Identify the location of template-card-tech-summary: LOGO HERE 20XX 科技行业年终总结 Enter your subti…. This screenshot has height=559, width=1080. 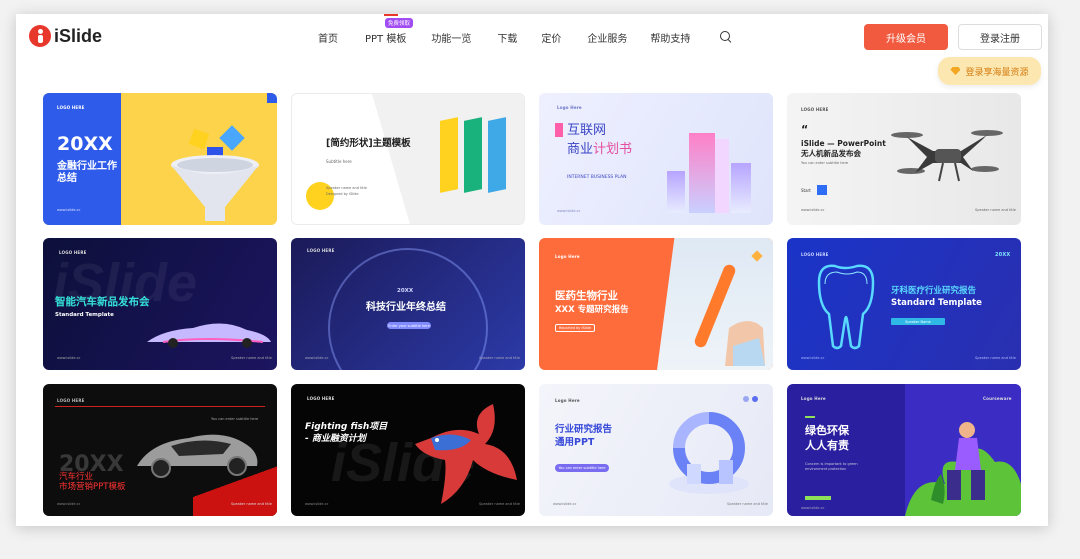
(408, 304).